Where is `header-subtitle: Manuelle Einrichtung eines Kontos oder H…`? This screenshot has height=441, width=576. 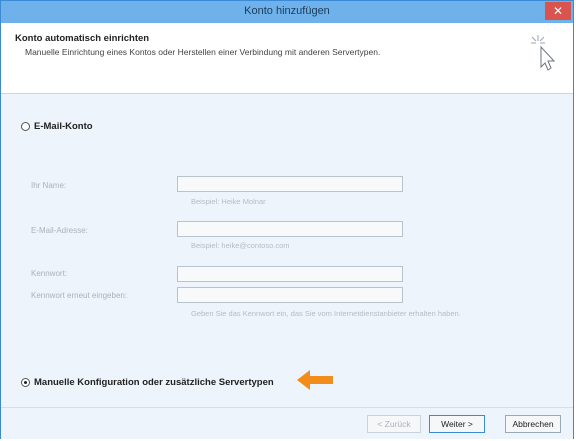 header-subtitle: Manuelle Einrichtung eines Kontos oder H… is located at coordinates (203, 52).